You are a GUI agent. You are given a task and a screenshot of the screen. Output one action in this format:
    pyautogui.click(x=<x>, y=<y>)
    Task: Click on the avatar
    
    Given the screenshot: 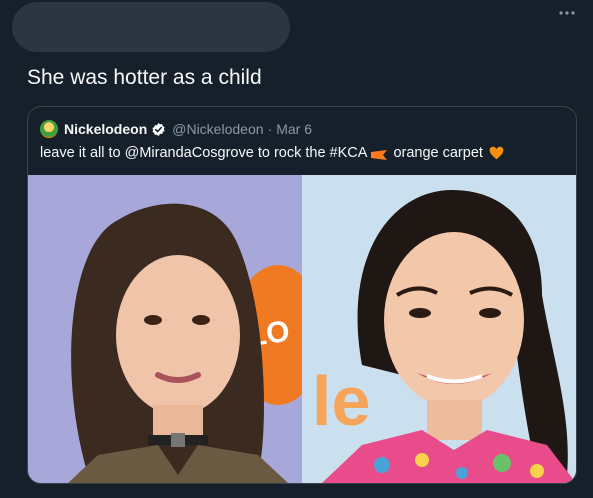 What is the action you would take?
    pyautogui.click(x=49, y=129)
    